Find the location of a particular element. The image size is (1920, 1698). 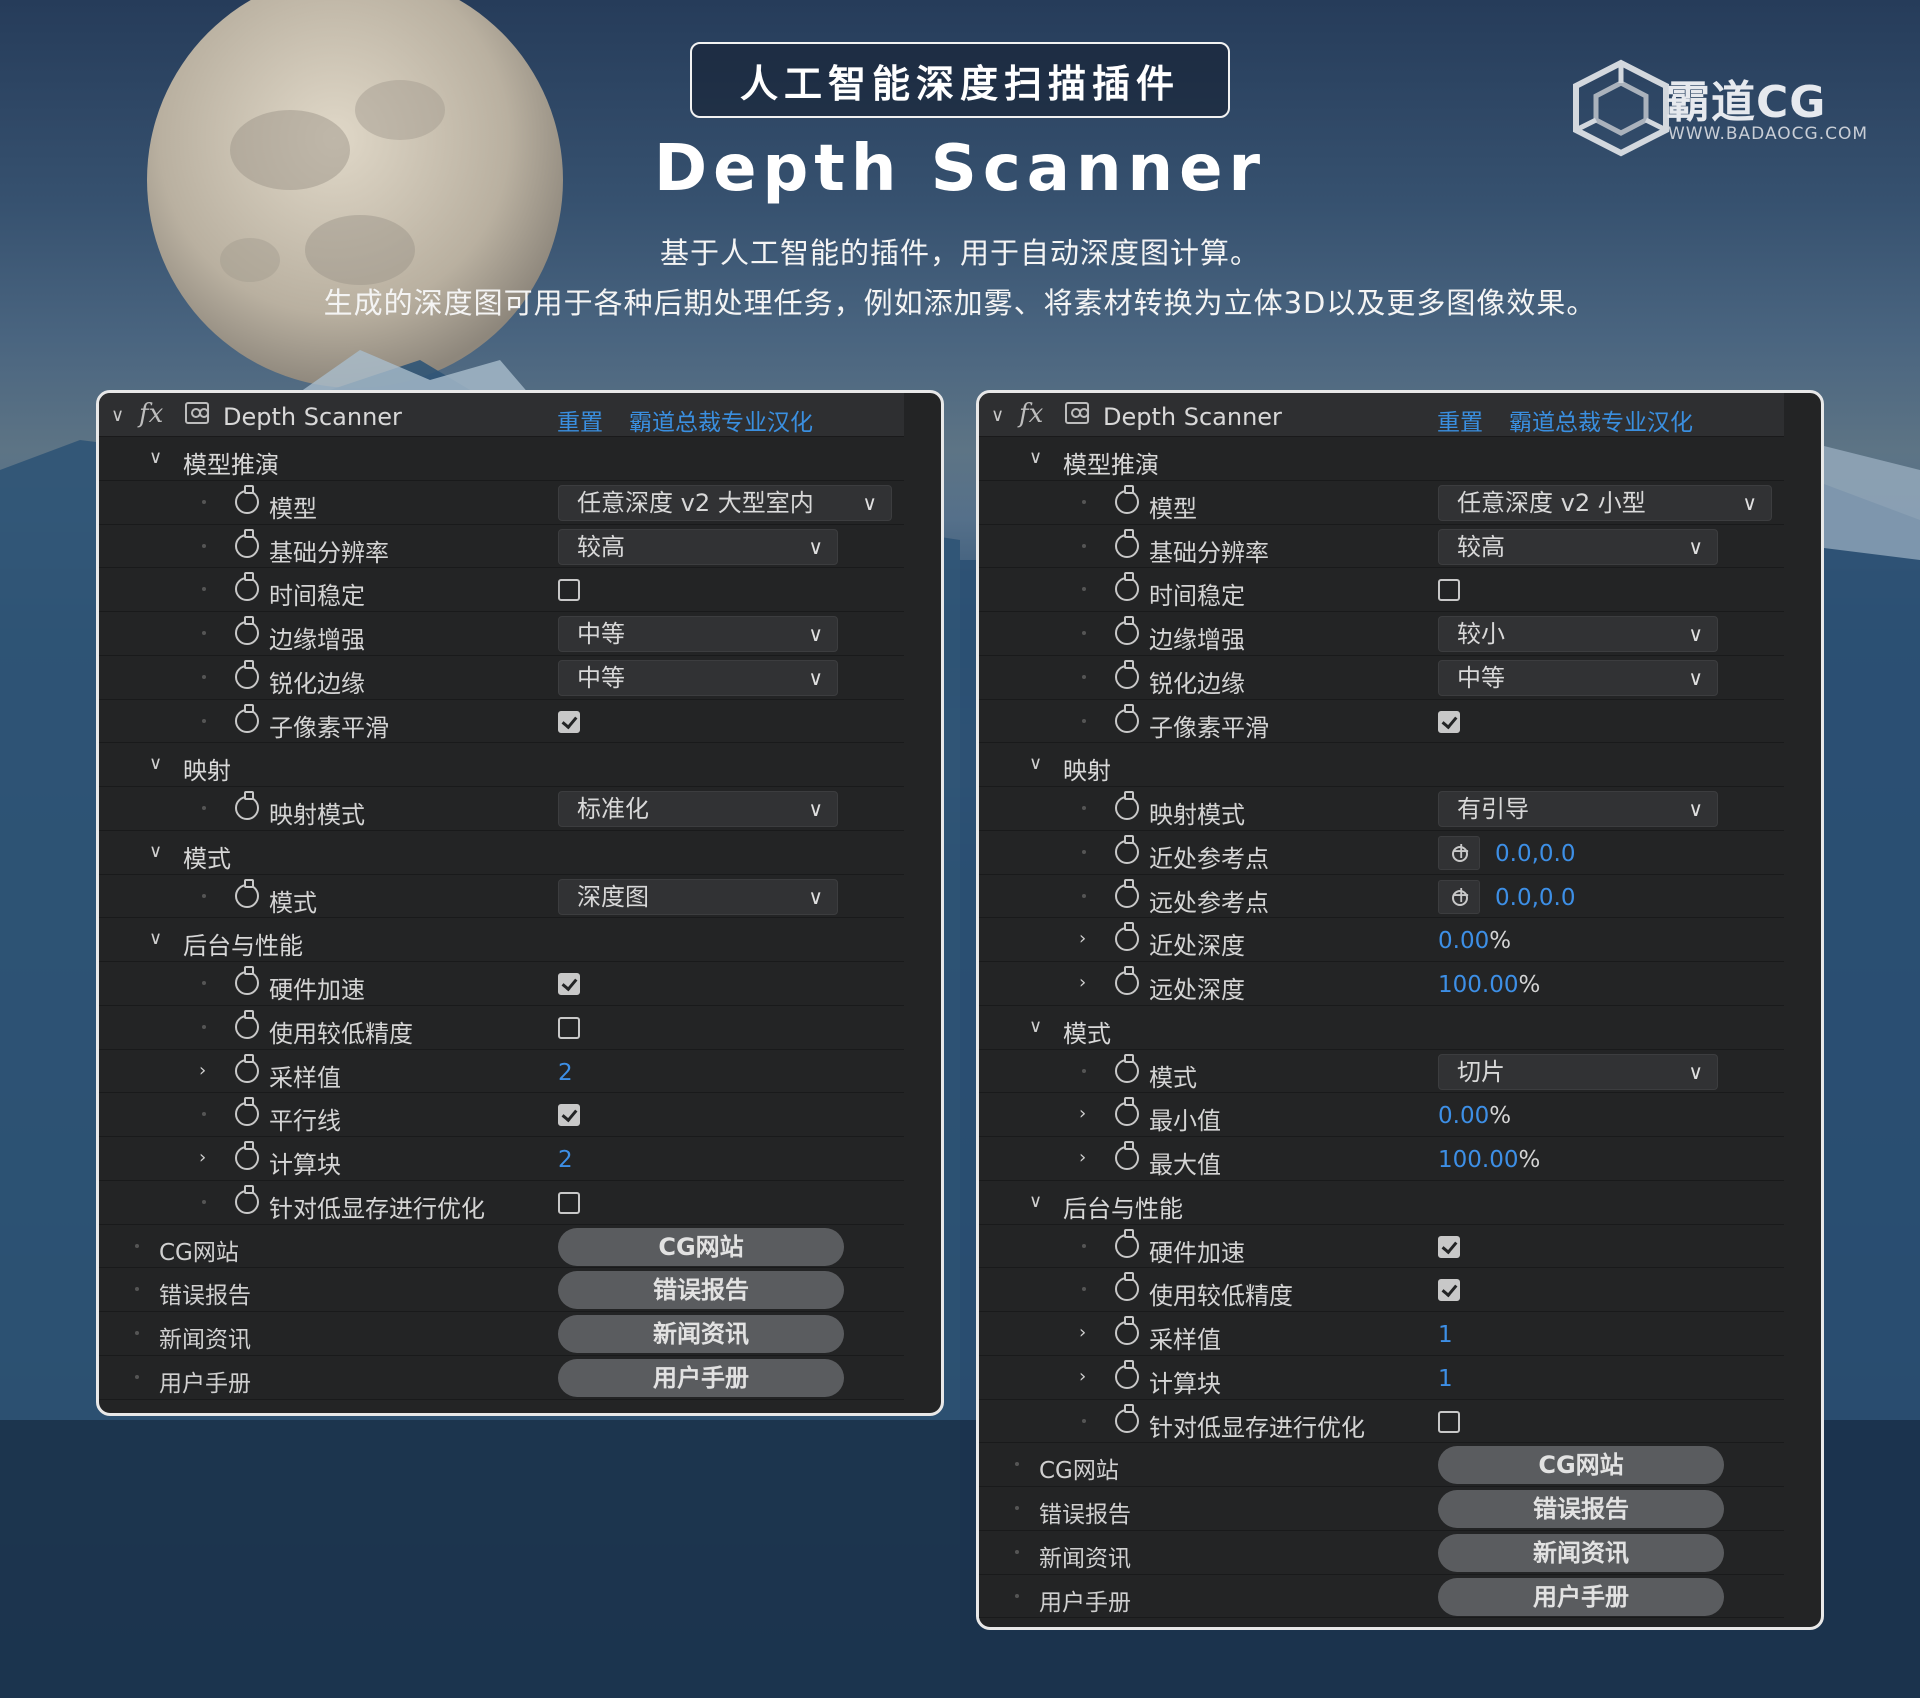

group-mapping: ∨ 映射 is located at coordinates (1381, 765).